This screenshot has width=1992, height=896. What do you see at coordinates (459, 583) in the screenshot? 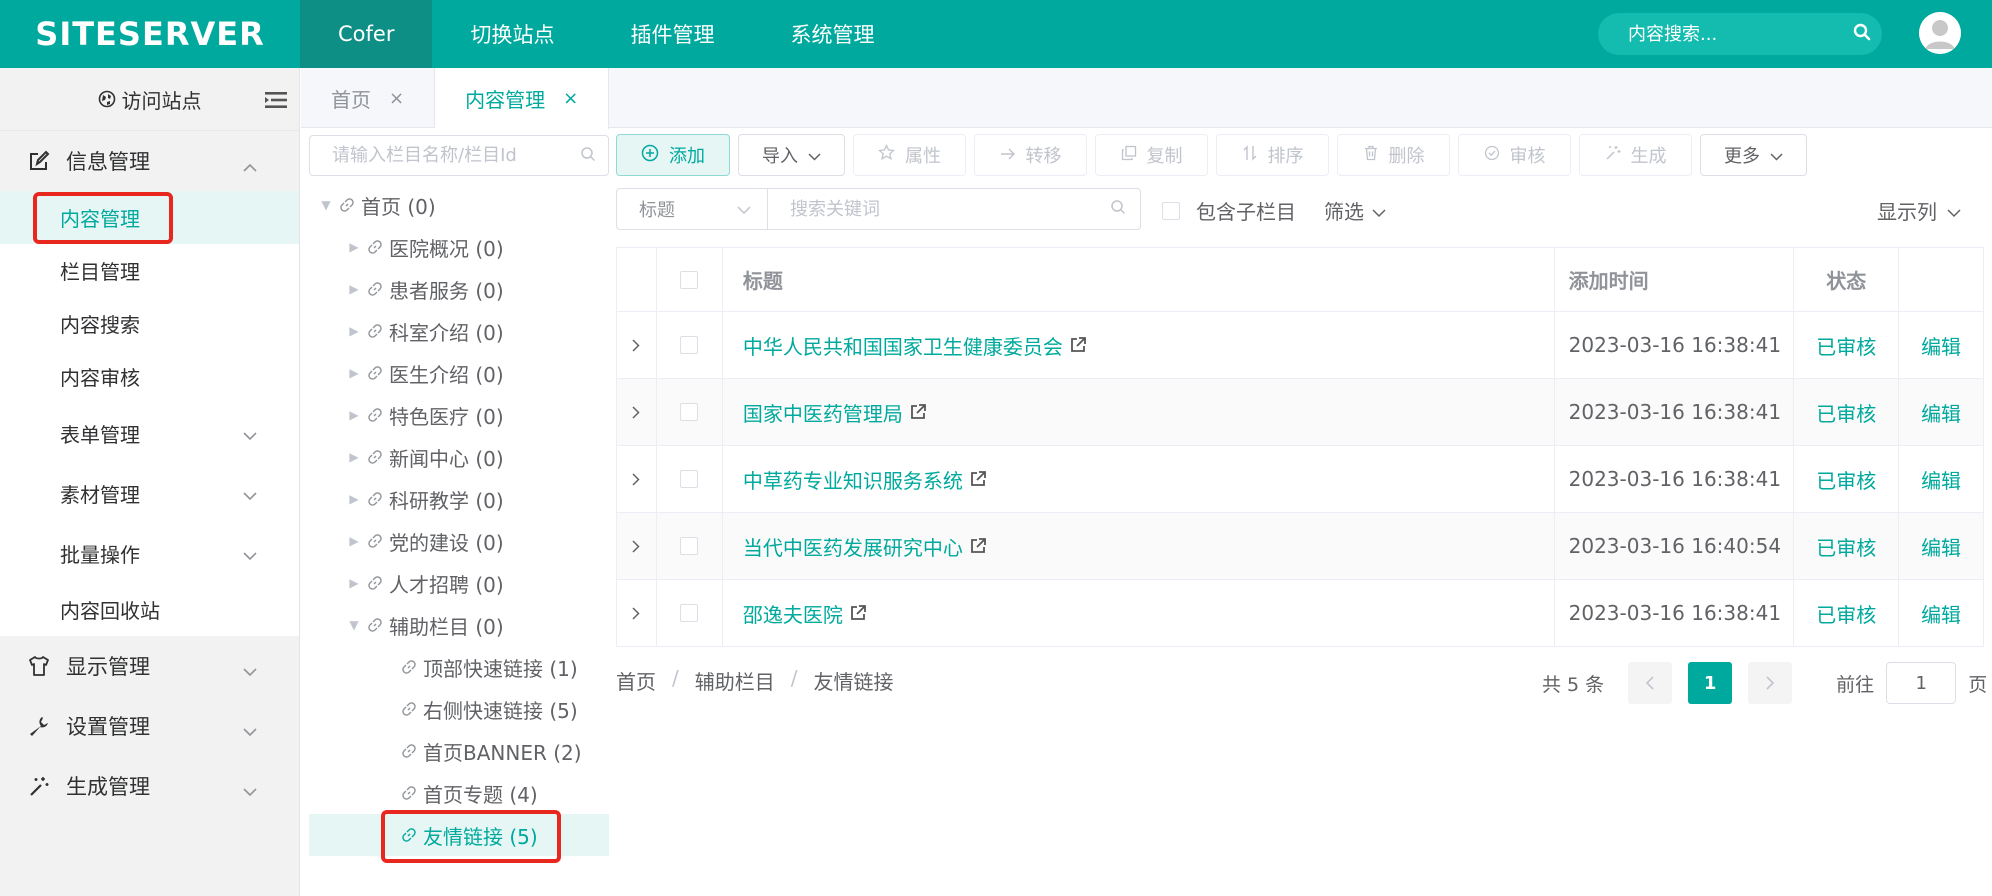
I see `tree-node: ▶ 人才招聘 (0)` at bounding box center [459, 583].